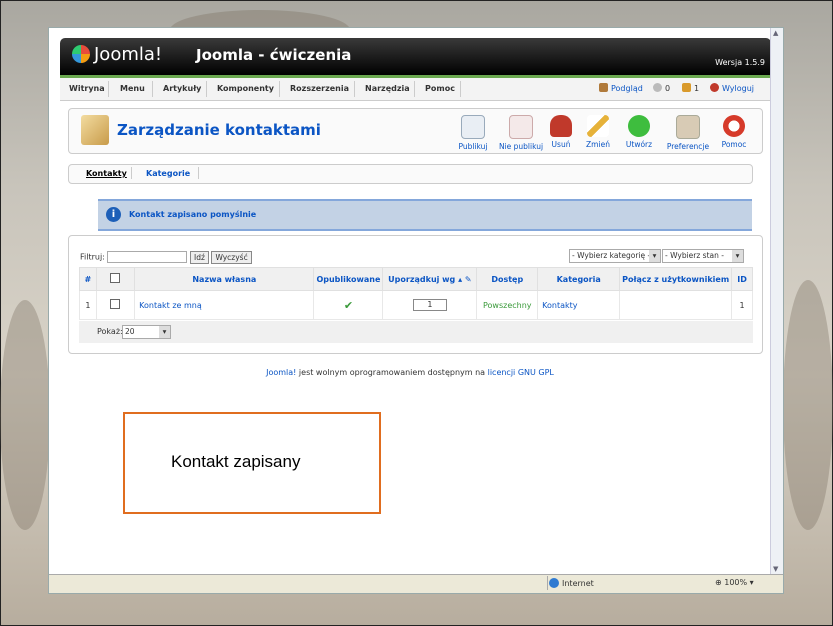 This screenshot has width=833, height=626. What do you see at coordinates (611, 255) in the screenshot?
I see `category-select-value: - Wybierz kategorię -` at bounding box center [611, 255].